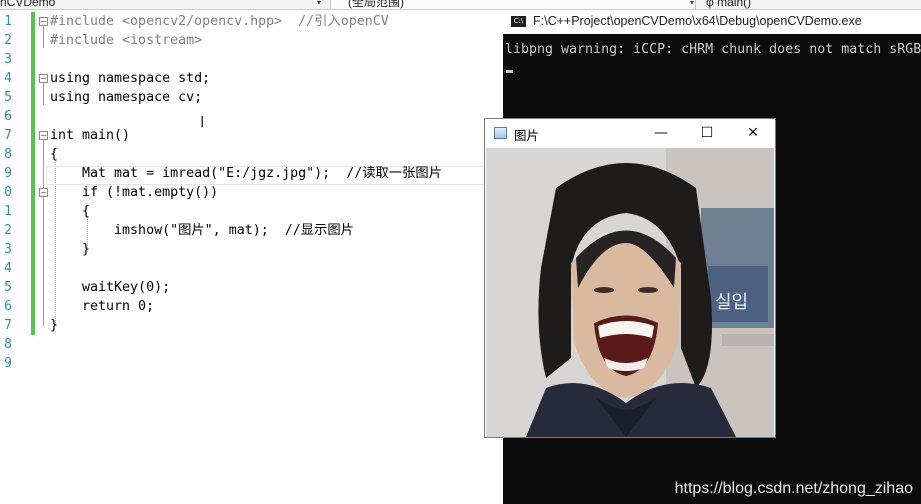  I want to click on code-text: using namespace std;, so click(130, 78).